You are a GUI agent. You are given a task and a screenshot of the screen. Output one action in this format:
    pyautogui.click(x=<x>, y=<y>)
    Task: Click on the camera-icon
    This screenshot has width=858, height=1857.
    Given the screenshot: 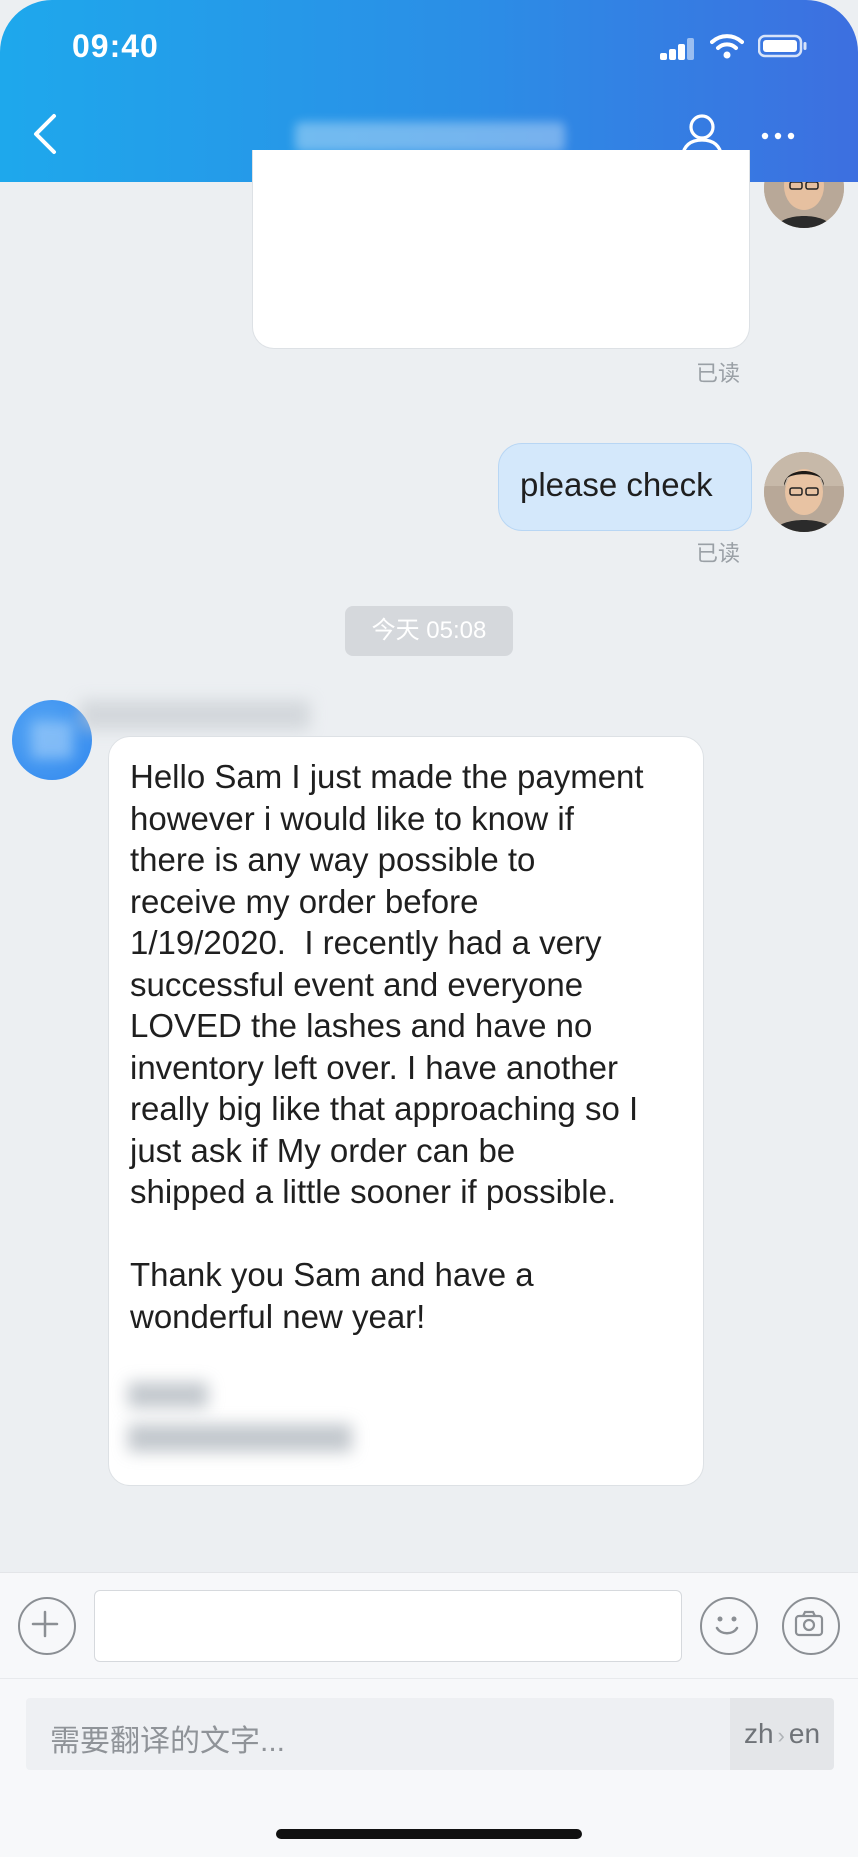 What is the action you would take?
    pyautogui.click(x=811, y=1626)
    